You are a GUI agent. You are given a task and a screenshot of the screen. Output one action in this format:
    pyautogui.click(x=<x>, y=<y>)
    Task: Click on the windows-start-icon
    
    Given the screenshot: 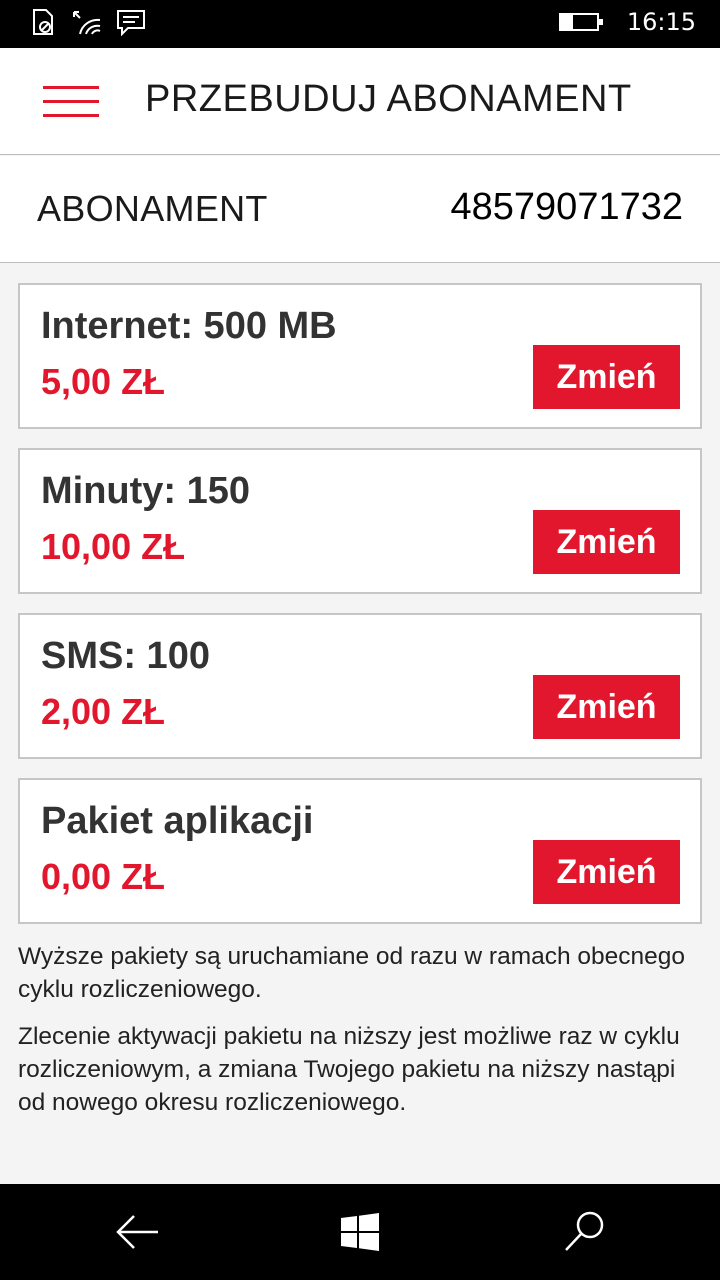 What is the action you would take?
    pyautogui.click(x=360, y=1232)
    